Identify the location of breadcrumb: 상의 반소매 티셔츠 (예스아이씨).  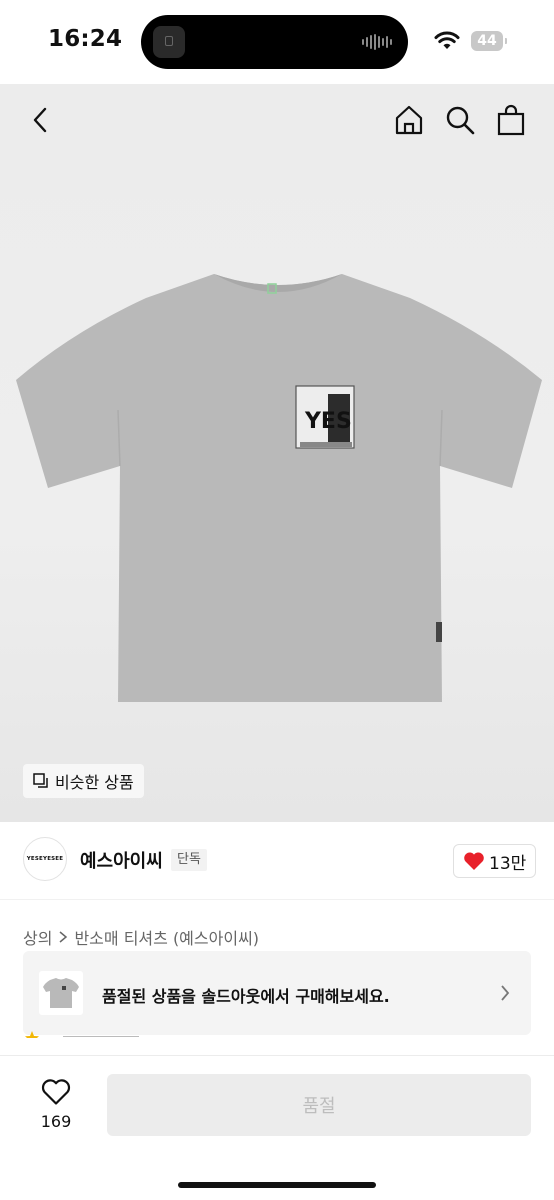
(141, 937).